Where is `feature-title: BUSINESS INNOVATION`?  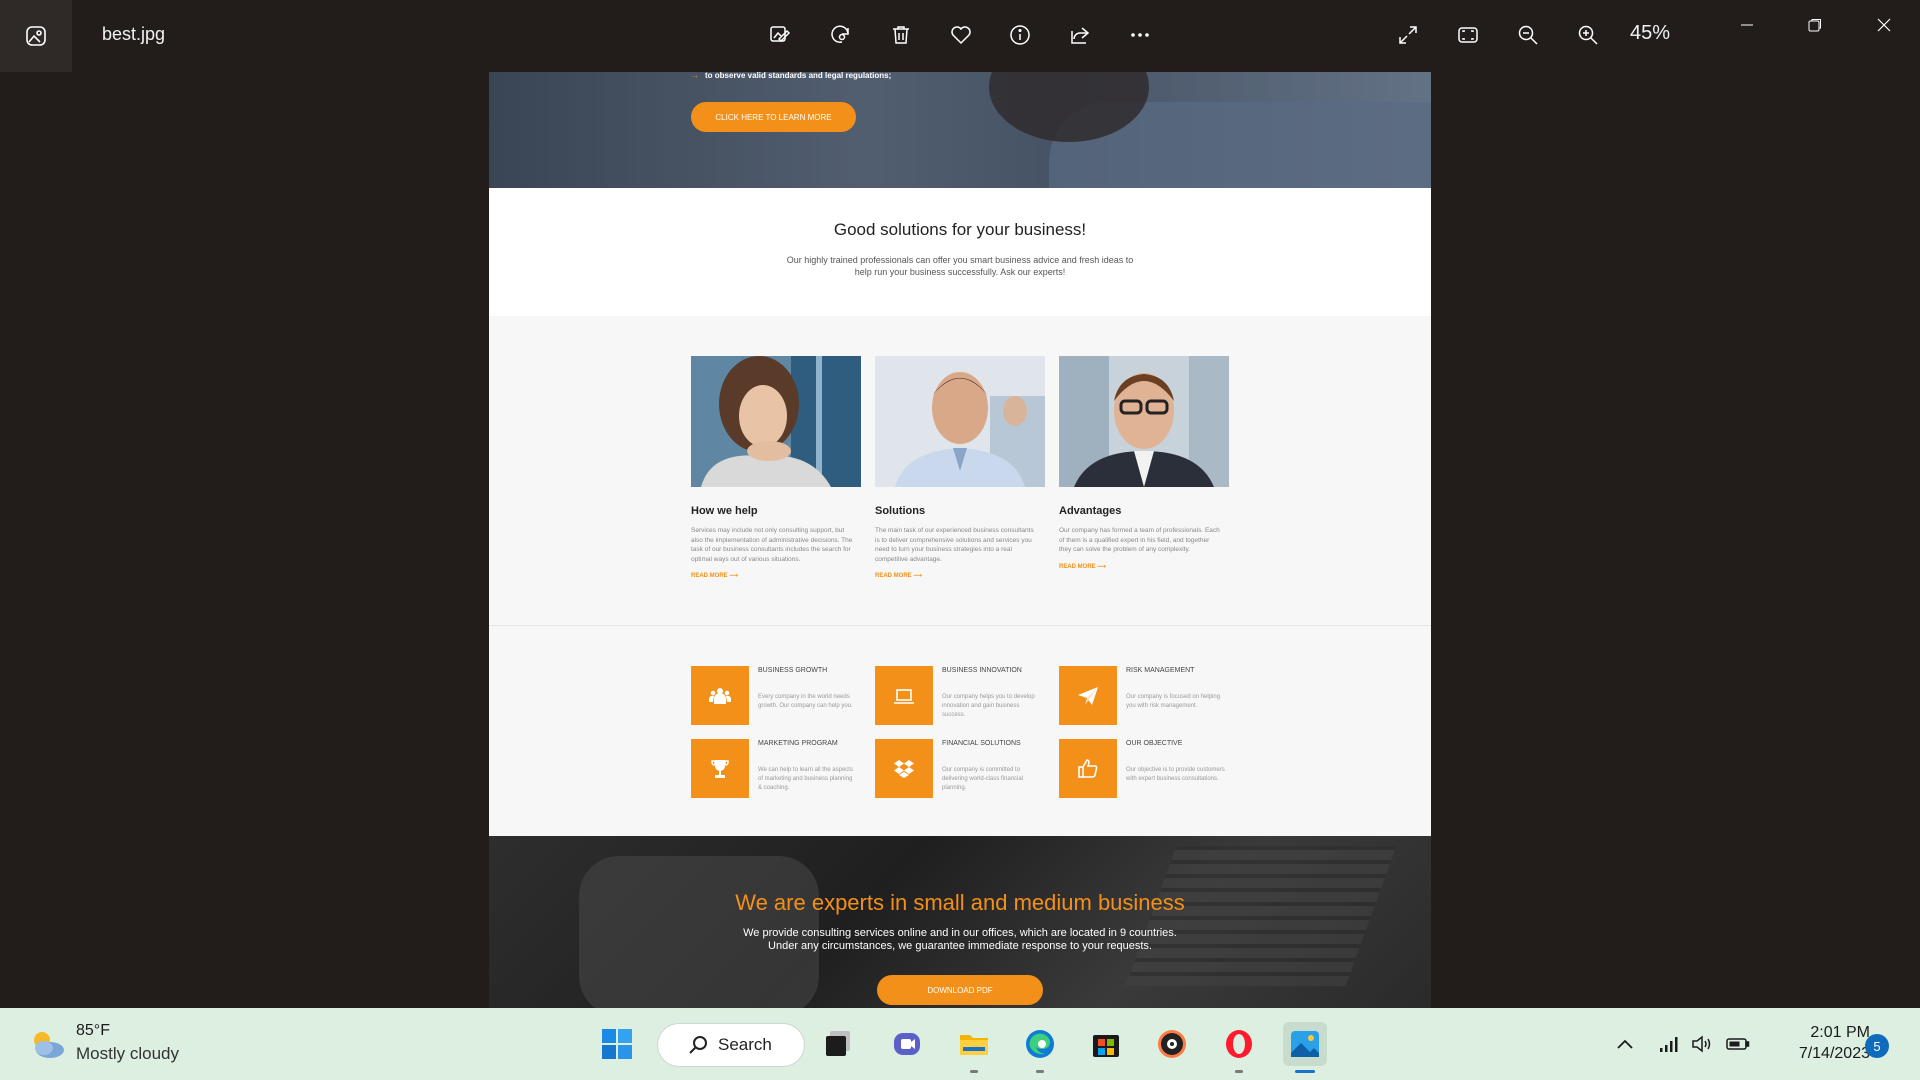 feature-title: BUSINESS INNOVATION is located at coordinates (982, 670).